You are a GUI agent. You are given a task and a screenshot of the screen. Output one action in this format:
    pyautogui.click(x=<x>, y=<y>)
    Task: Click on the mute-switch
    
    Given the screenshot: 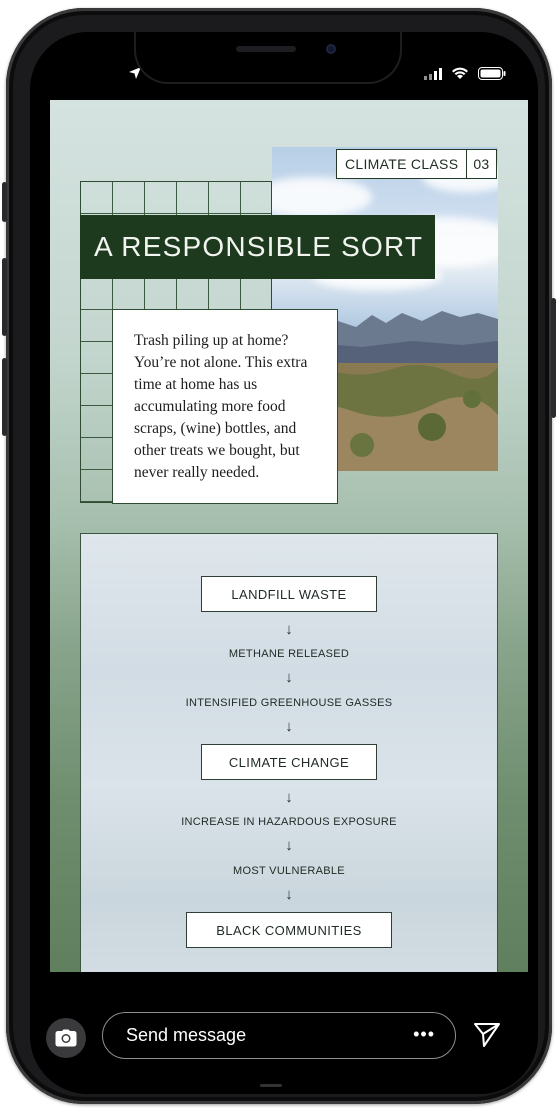 What is the action you would take?
    pyautogui.click(x=4, y=202)
    